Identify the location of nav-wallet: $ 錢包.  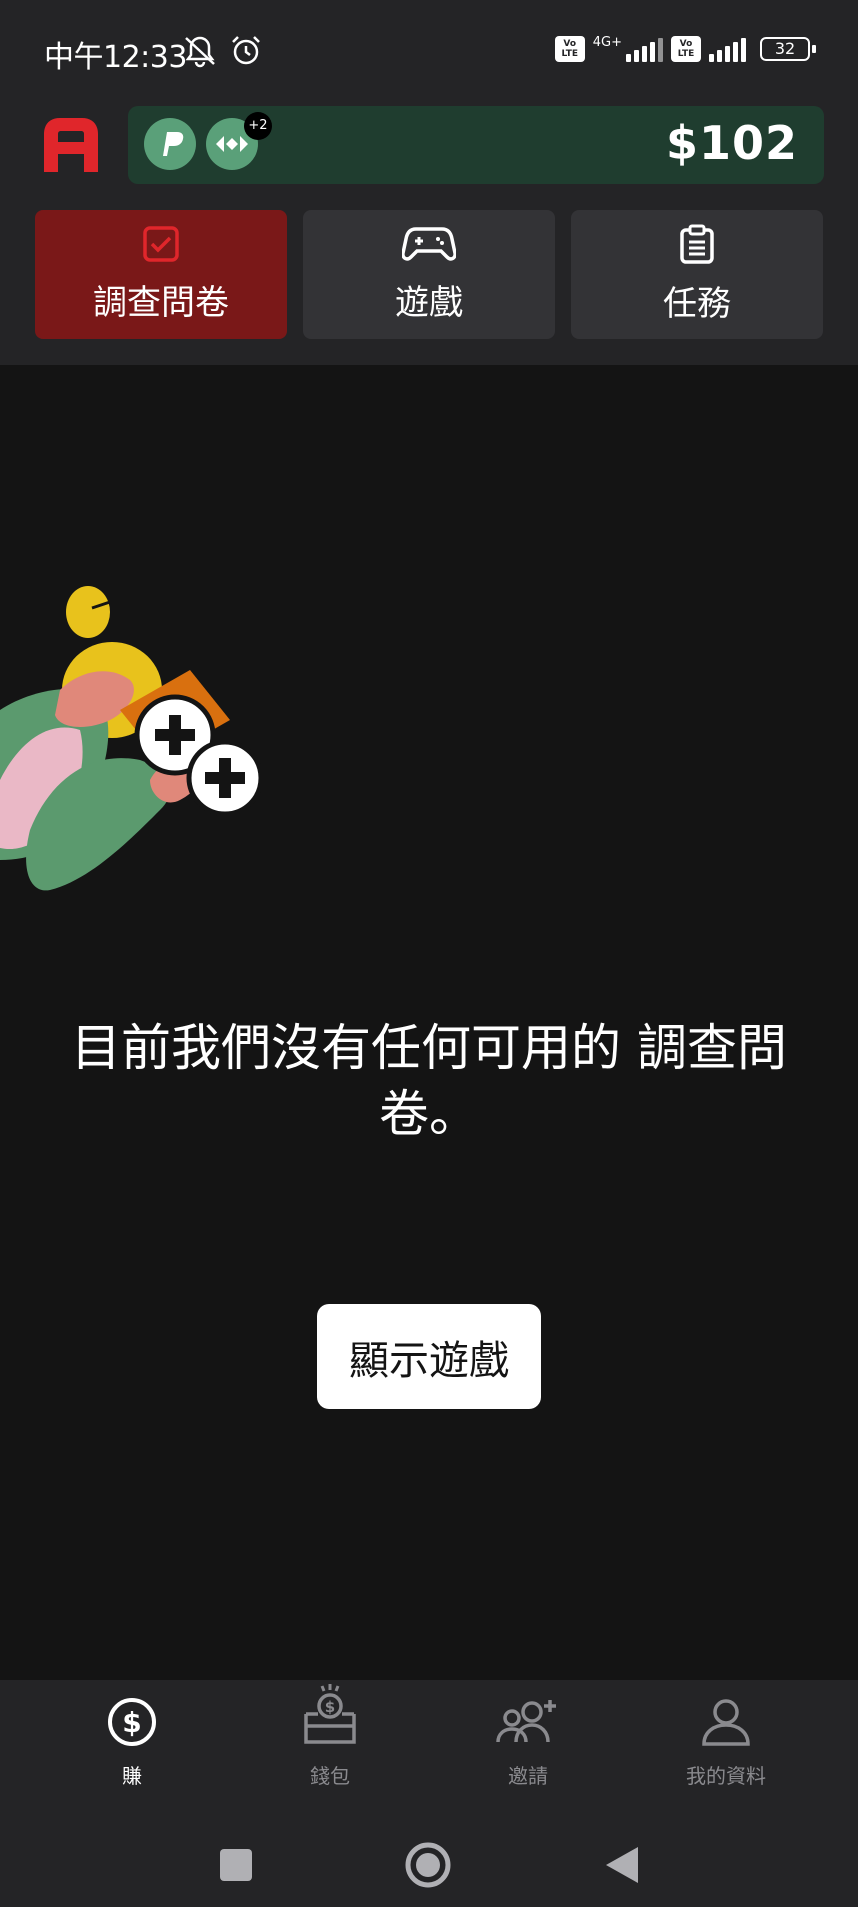
(330, 1736).